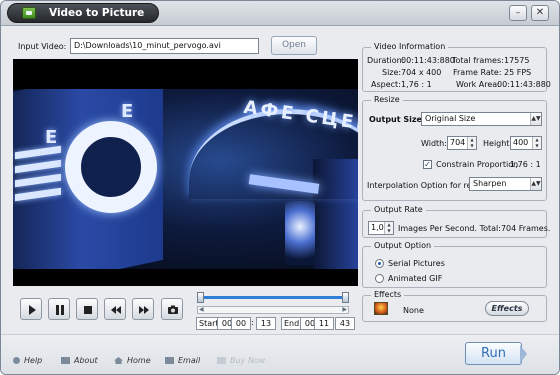 This screenshot has height=375, width=560. What do you see at coordinates (416, 263) in the screenshot?
I see `serial-pictures-label: Serial Pictures` at bounding box center [416, 263].